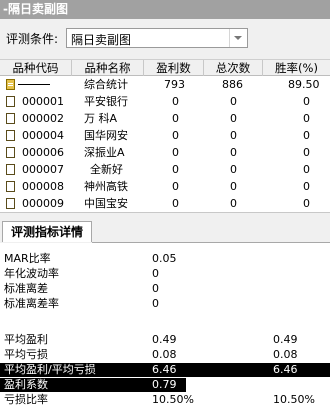 The image size is (330, 409). What do you see at coordinates (31, 303) in the screenshot?
I see `metric-label: 标准离差率` at bounding box center [31, 303].